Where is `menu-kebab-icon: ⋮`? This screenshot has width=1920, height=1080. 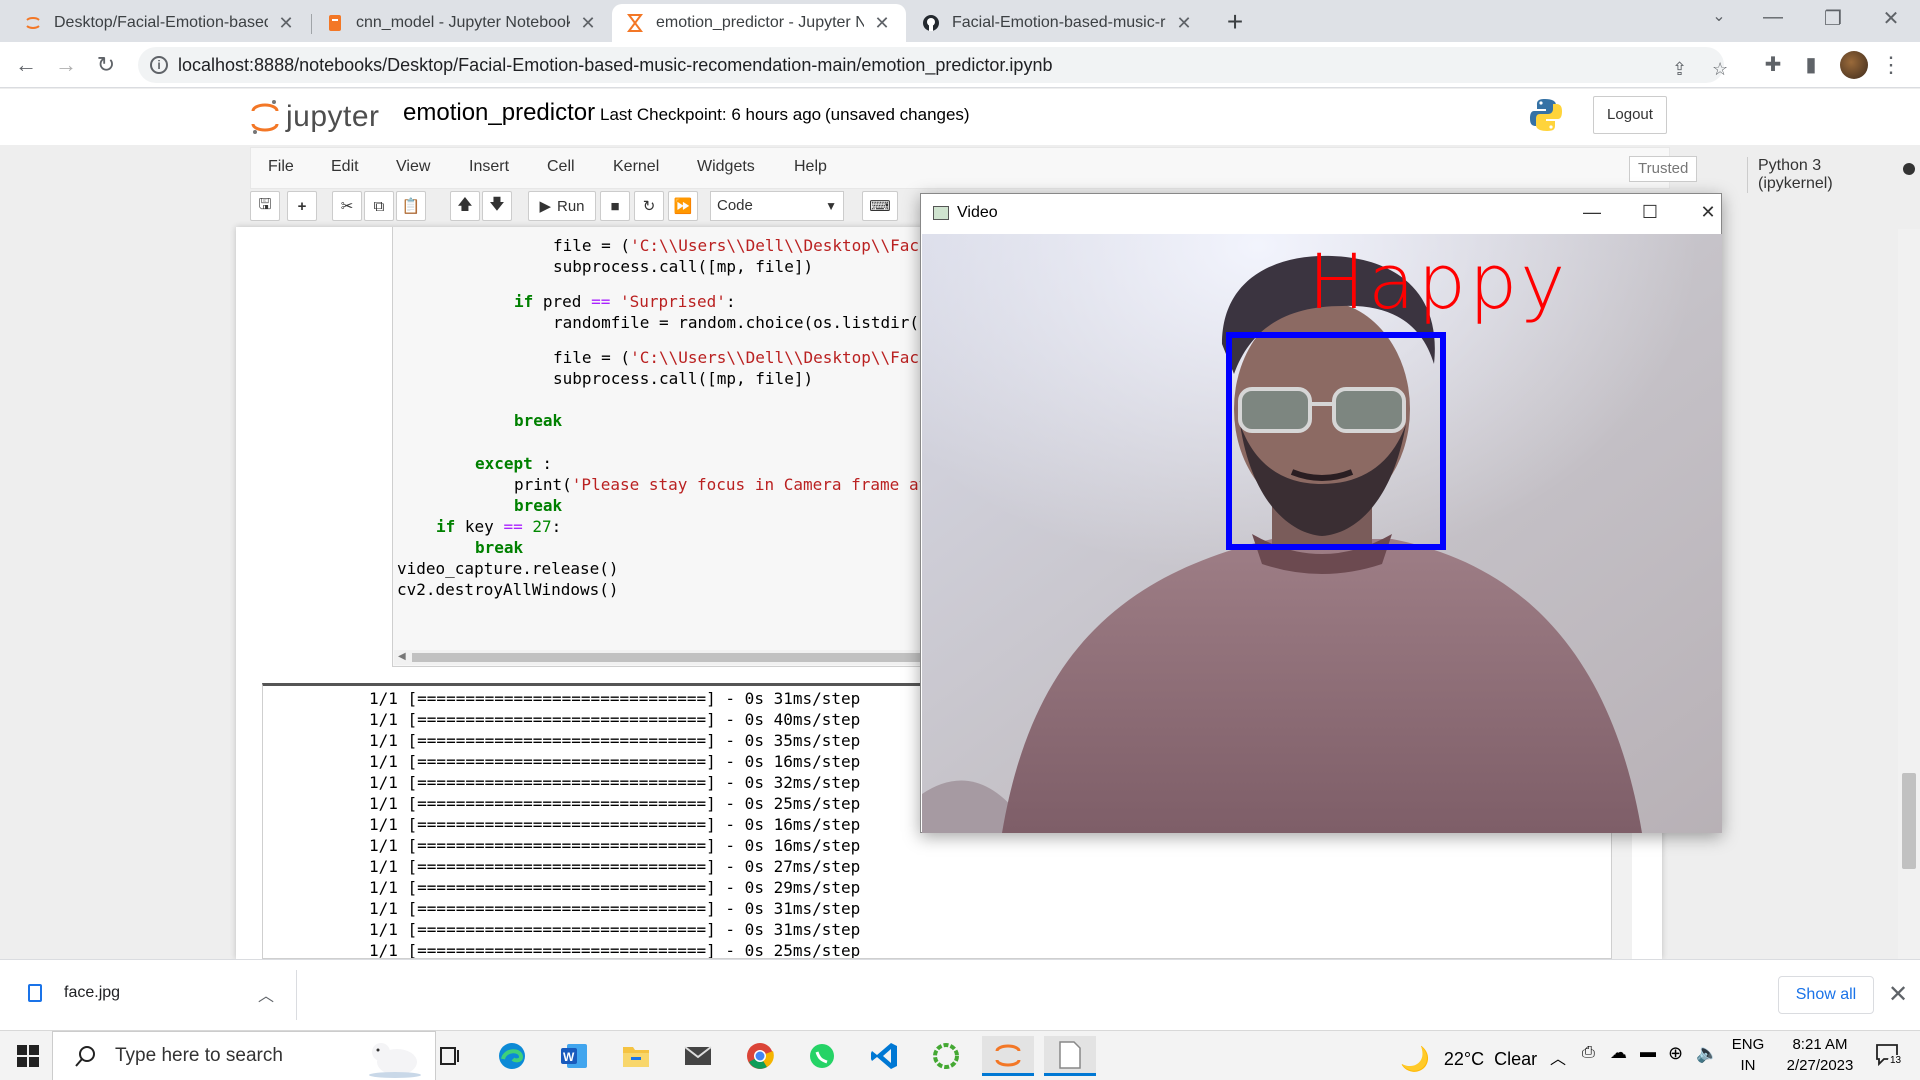 menu-kebab-icon: ⋮ is located at coordinates (1891, 65).